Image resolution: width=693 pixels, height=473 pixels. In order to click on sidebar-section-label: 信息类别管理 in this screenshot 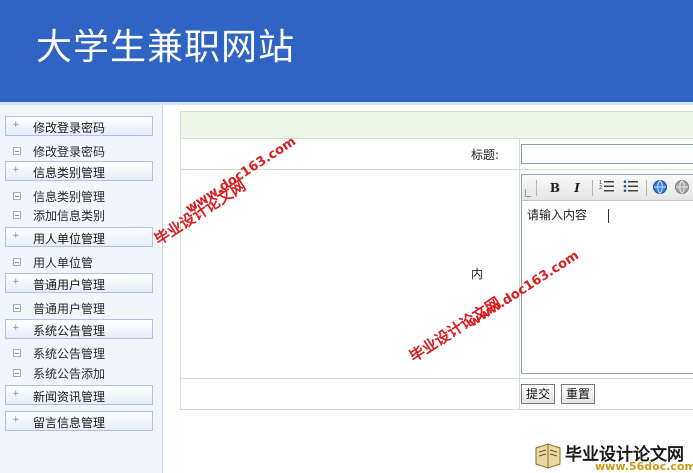, I will do `click(69, 173)`.